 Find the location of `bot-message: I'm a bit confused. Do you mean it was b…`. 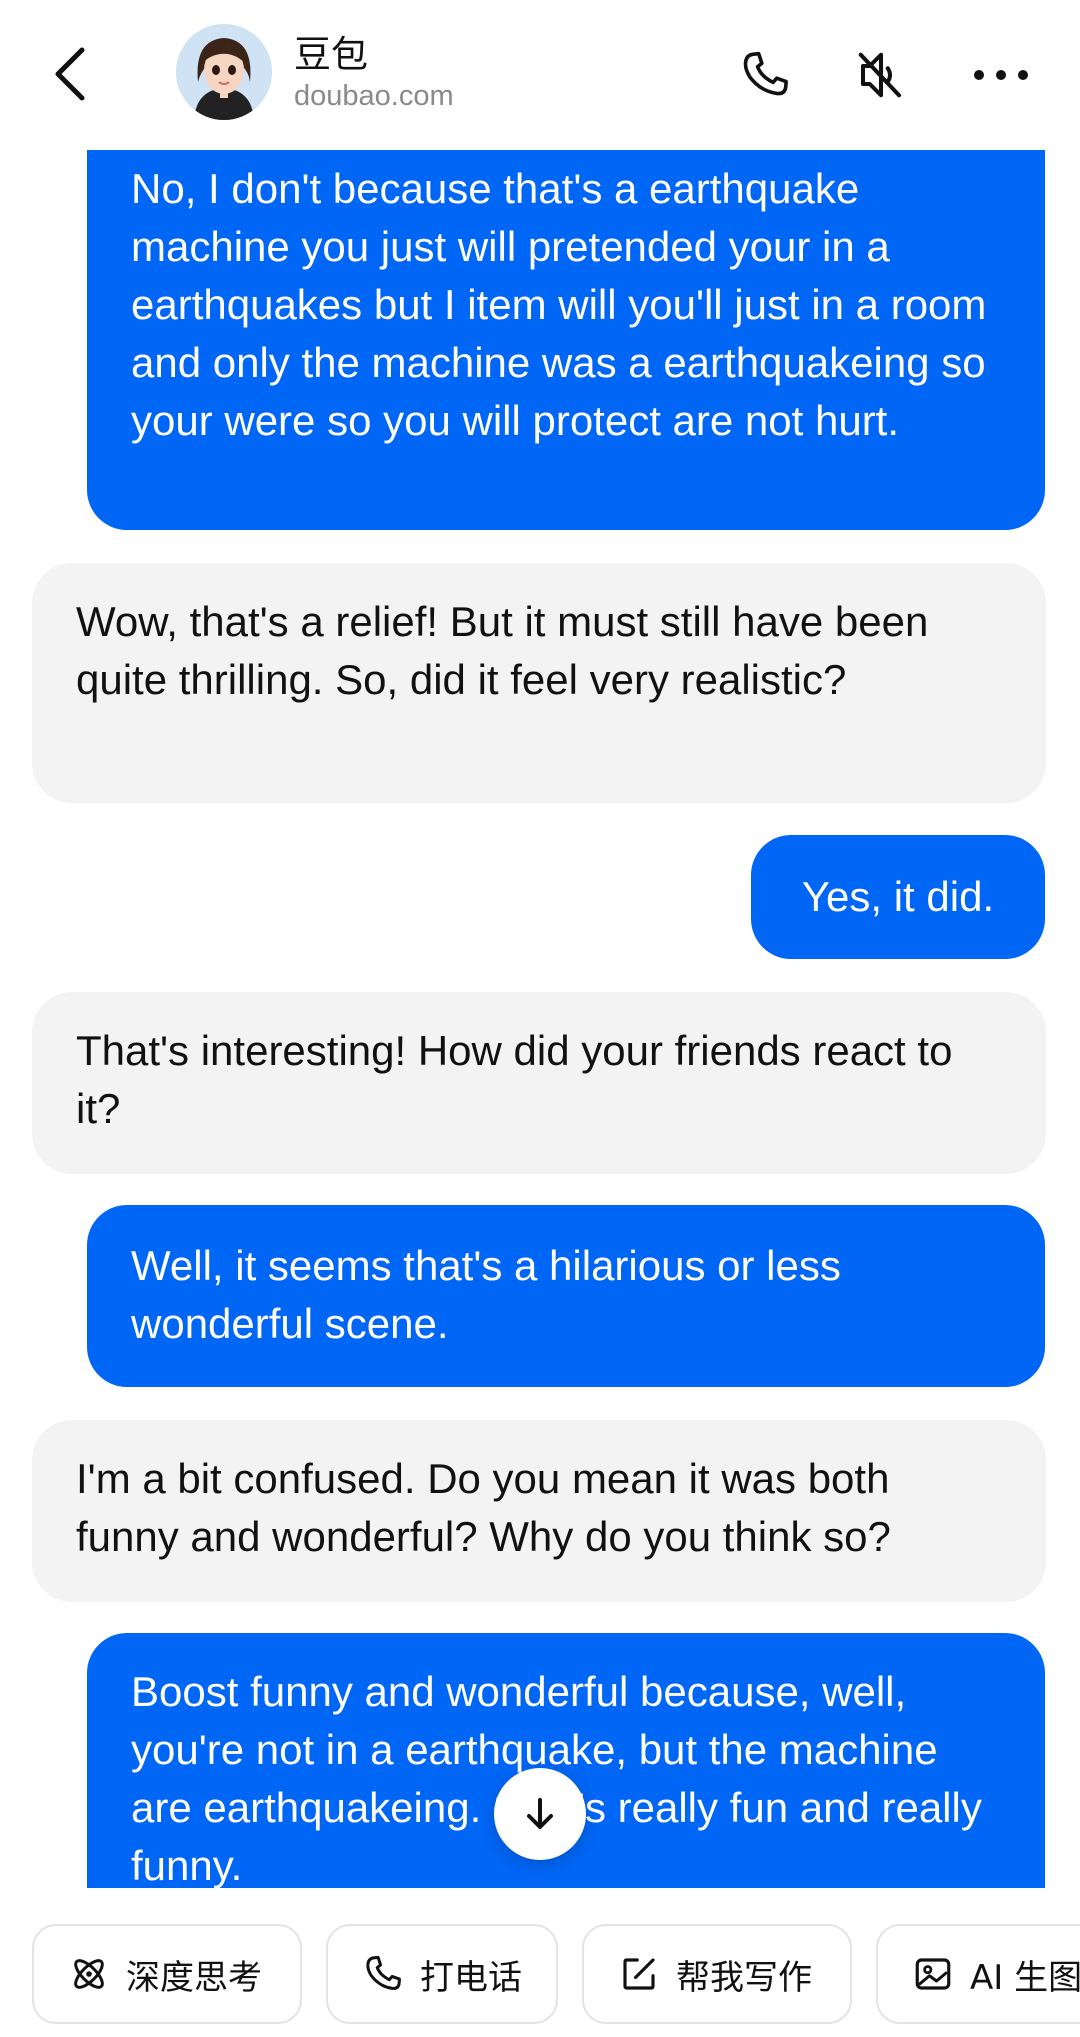

bot-message: I'm a bit confused. Do you mean it was b… is located at coordinates (539, 1511).